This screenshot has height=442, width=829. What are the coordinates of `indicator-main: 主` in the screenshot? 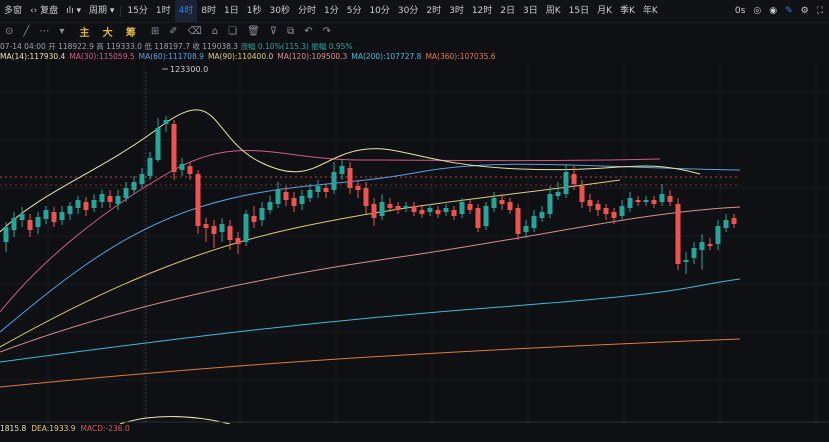 It's located at (84, 33).